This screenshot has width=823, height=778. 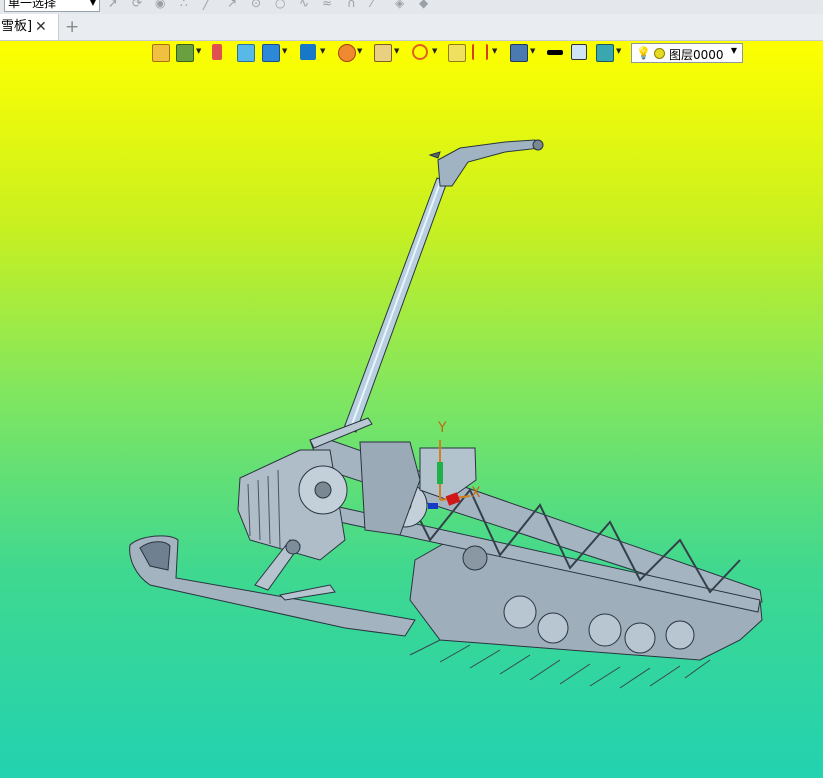 I want to click on document-tab: 雪板] ✕, so click(x=29, y=27).